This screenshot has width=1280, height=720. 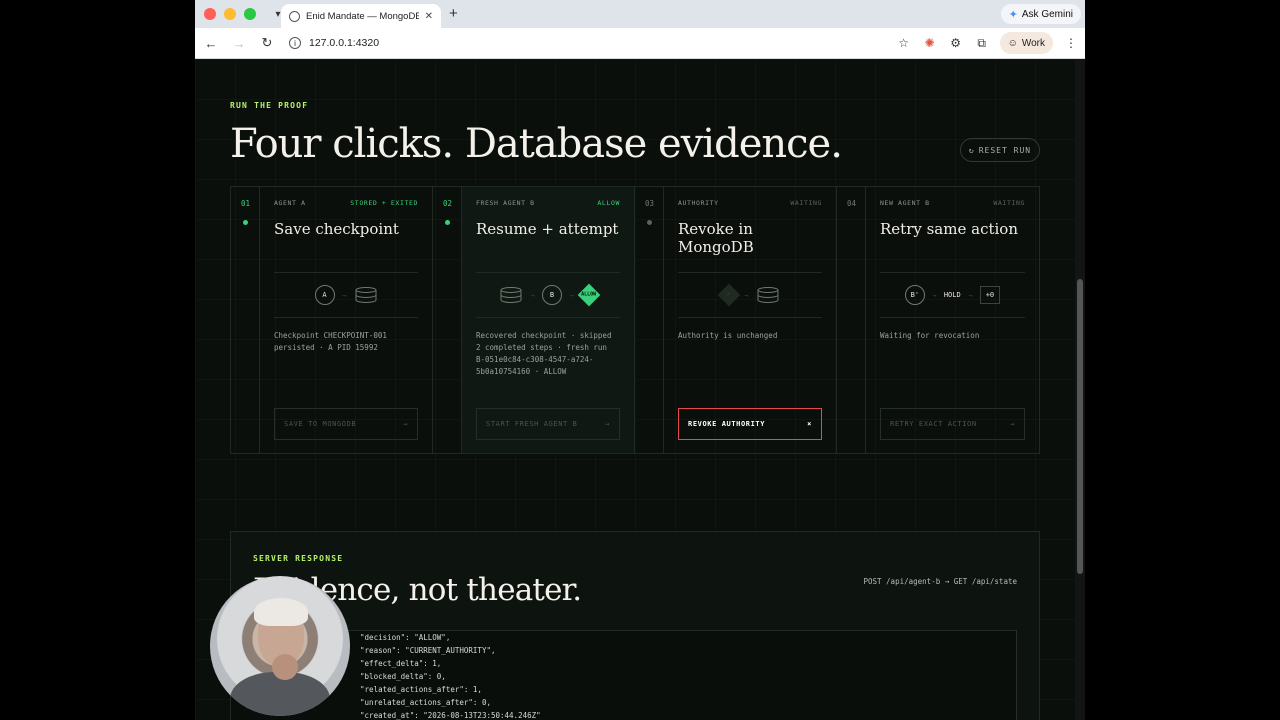 What do you see at coordinates (294, 16) in the screenshot?
I see `globe-icon` at bounding box center [294, 16].